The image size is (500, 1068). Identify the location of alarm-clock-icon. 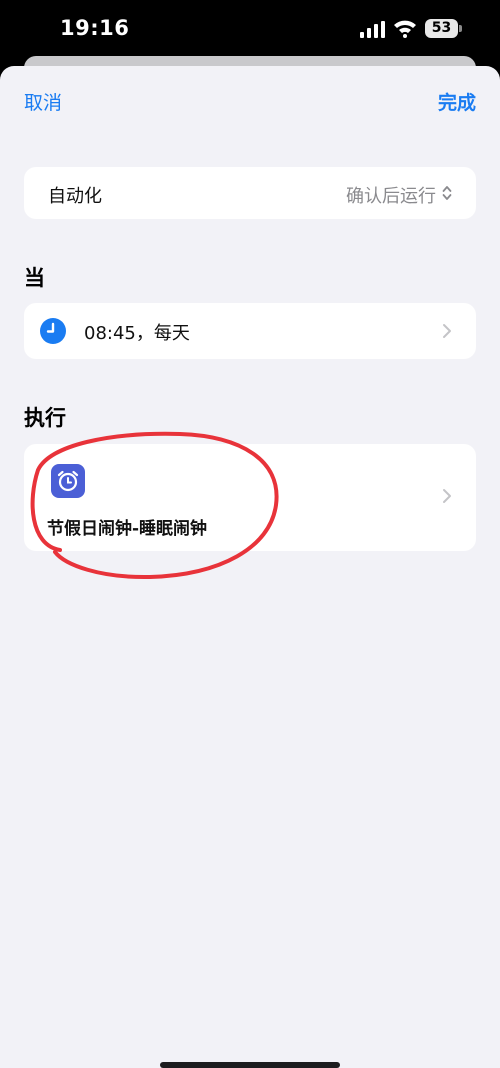
(68, 481).